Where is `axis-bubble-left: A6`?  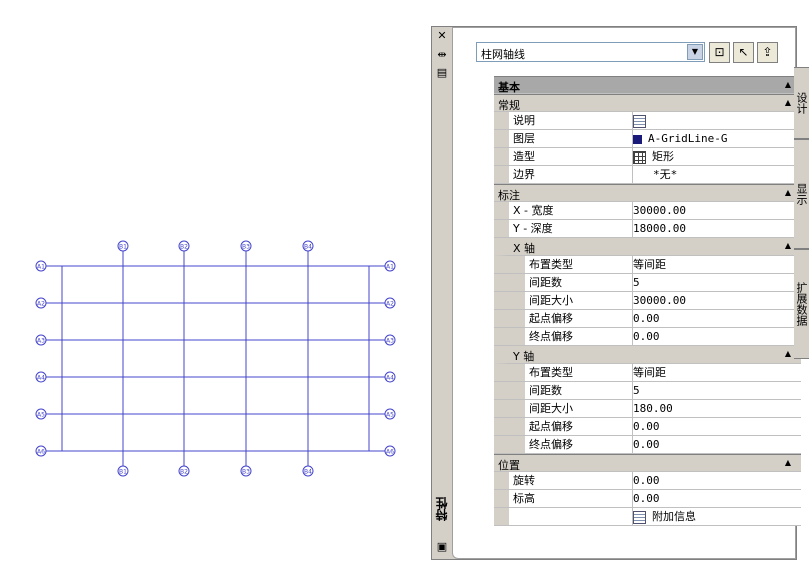
axis-bubble-left: A6 is located at coordinates (41, 451).